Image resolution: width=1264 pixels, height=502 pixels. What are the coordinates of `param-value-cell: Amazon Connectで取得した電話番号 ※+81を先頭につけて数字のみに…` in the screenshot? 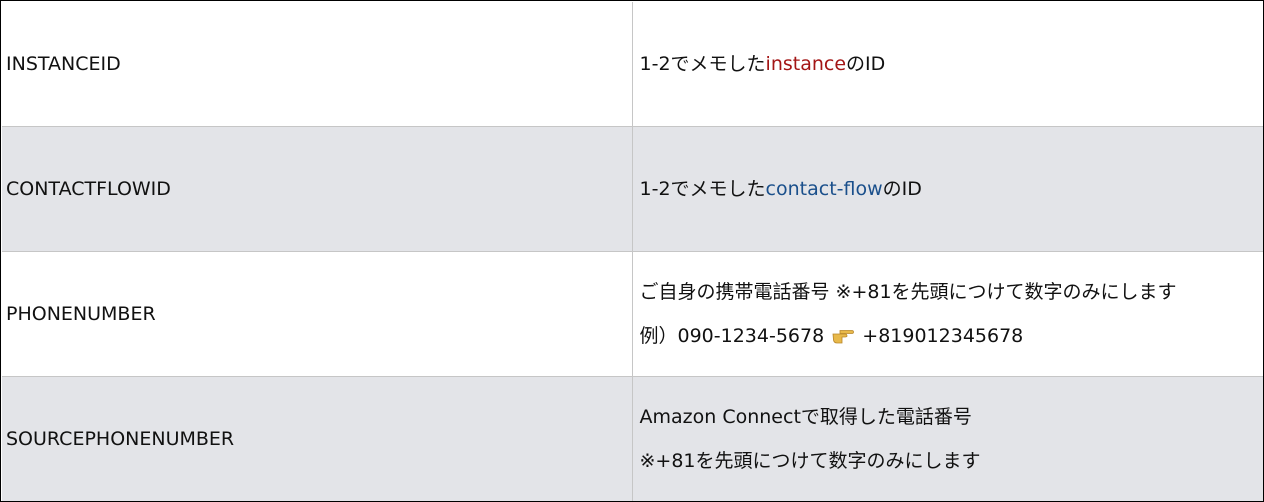 It's located at (947, 438).